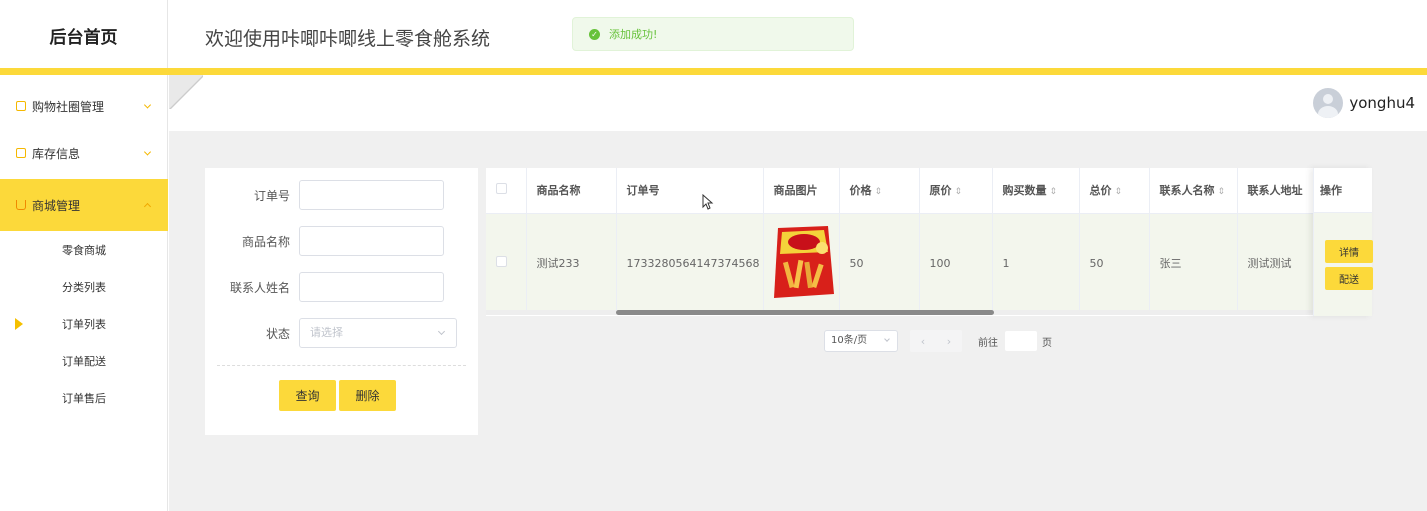 This screenshot has height=511, width=1427. What do you see at coordinates (1187, 191) in the screenshot?
I see `col-contact-name-label: 联系人名称` at bounding box center [1187, 191].